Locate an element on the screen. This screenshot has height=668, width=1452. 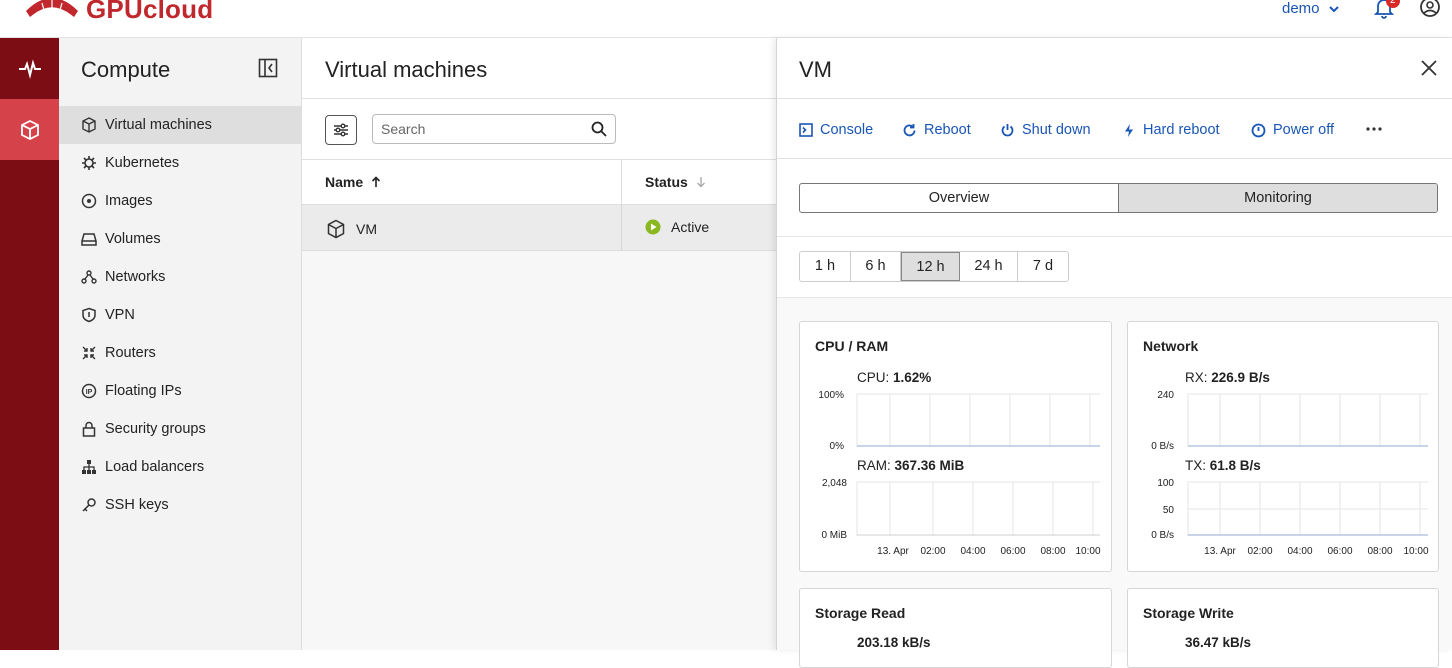
close-panel-button is located at coordinates (1429, 70).